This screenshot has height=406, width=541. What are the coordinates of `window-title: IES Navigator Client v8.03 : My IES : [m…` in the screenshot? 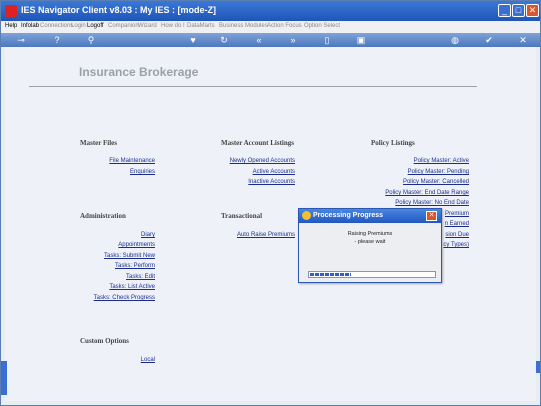 It's located at (119, 10).